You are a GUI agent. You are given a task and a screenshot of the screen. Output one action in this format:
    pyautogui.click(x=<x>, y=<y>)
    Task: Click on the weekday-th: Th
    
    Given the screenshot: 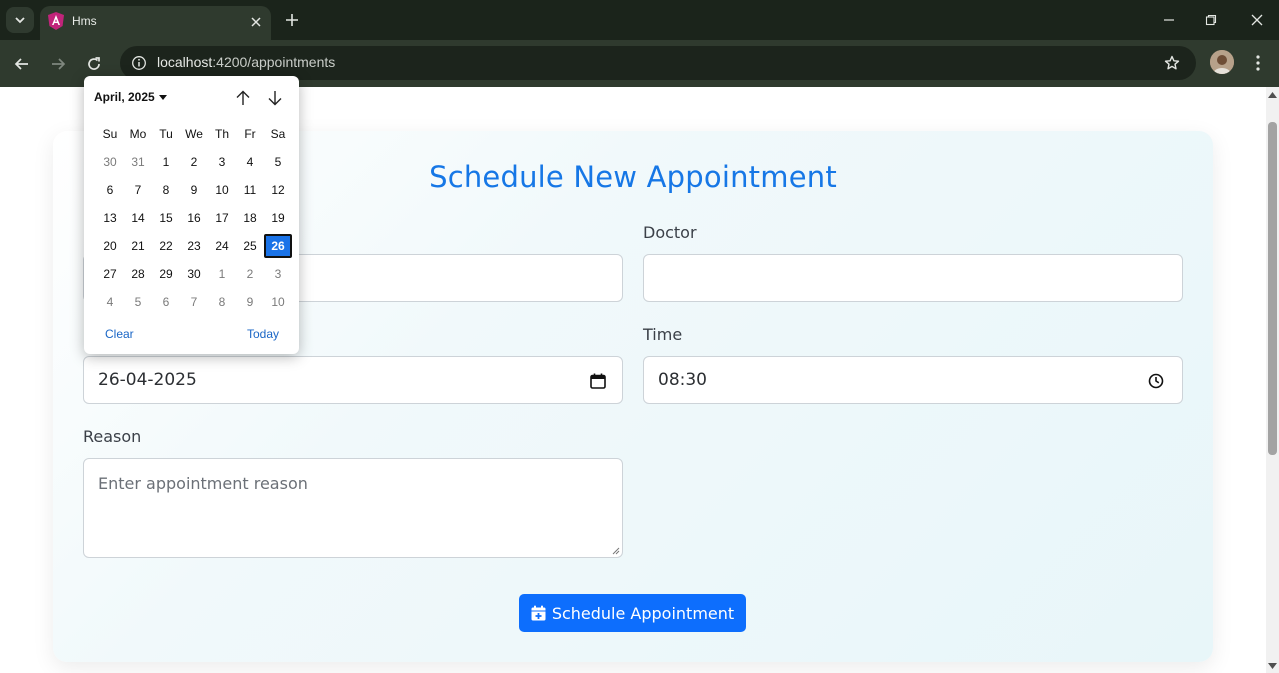 What is the action you would take?
    pyautogui.click(x=221, y=134)
    